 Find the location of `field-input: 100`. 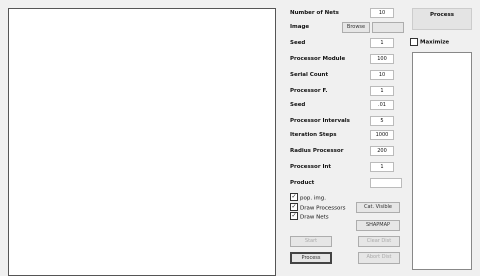

field-input: 100 is located at coordinates (382, 59).